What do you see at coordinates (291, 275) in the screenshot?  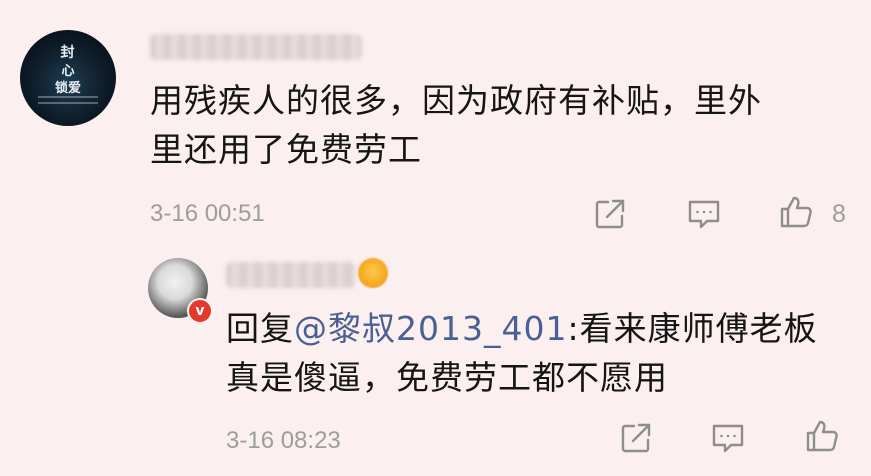 I see `replier-username-blurred` at bounding box center [291, 275].